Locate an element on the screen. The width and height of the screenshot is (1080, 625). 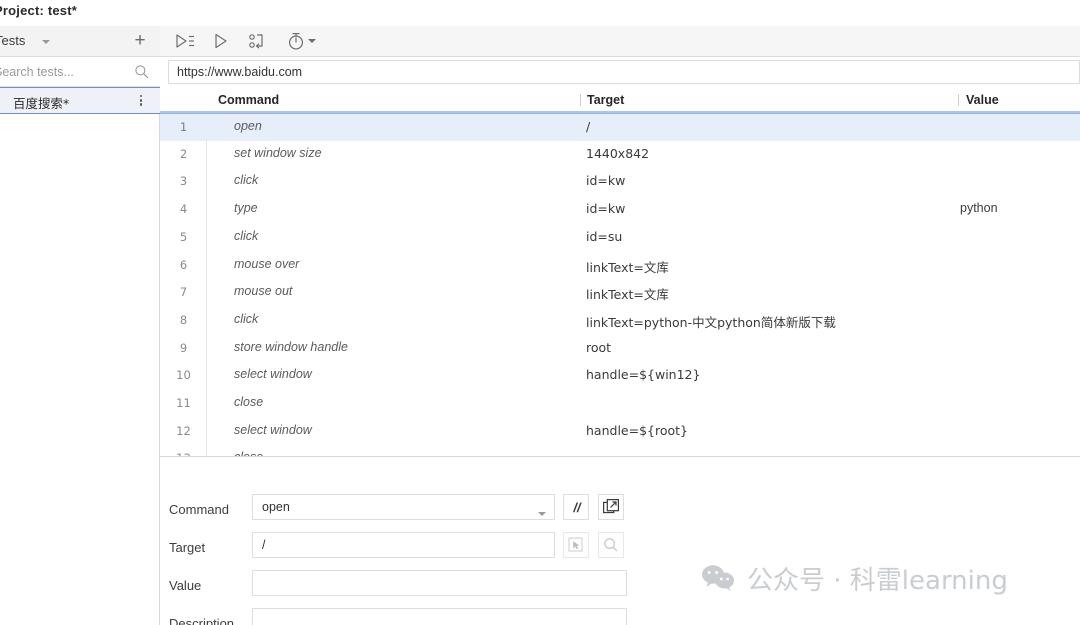
table-row: 3 click id=kw is located at coordinates (620, 182).